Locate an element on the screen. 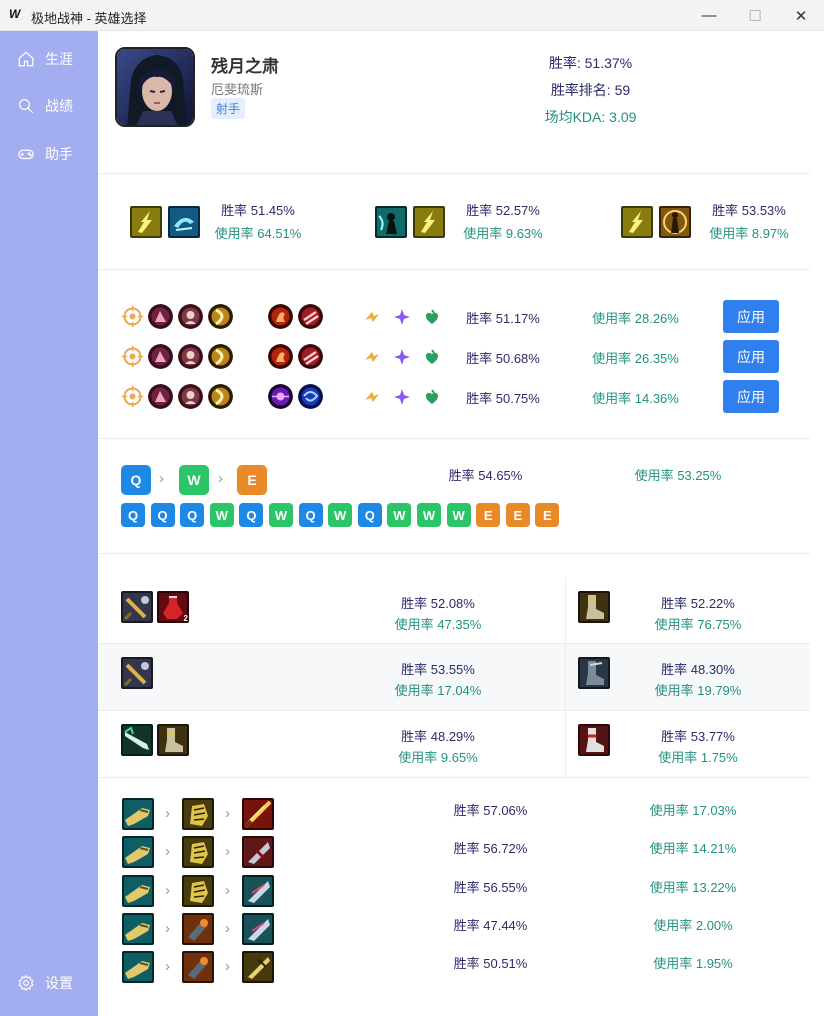  maximize-button: ☐ is located at coordinates (755, 15).